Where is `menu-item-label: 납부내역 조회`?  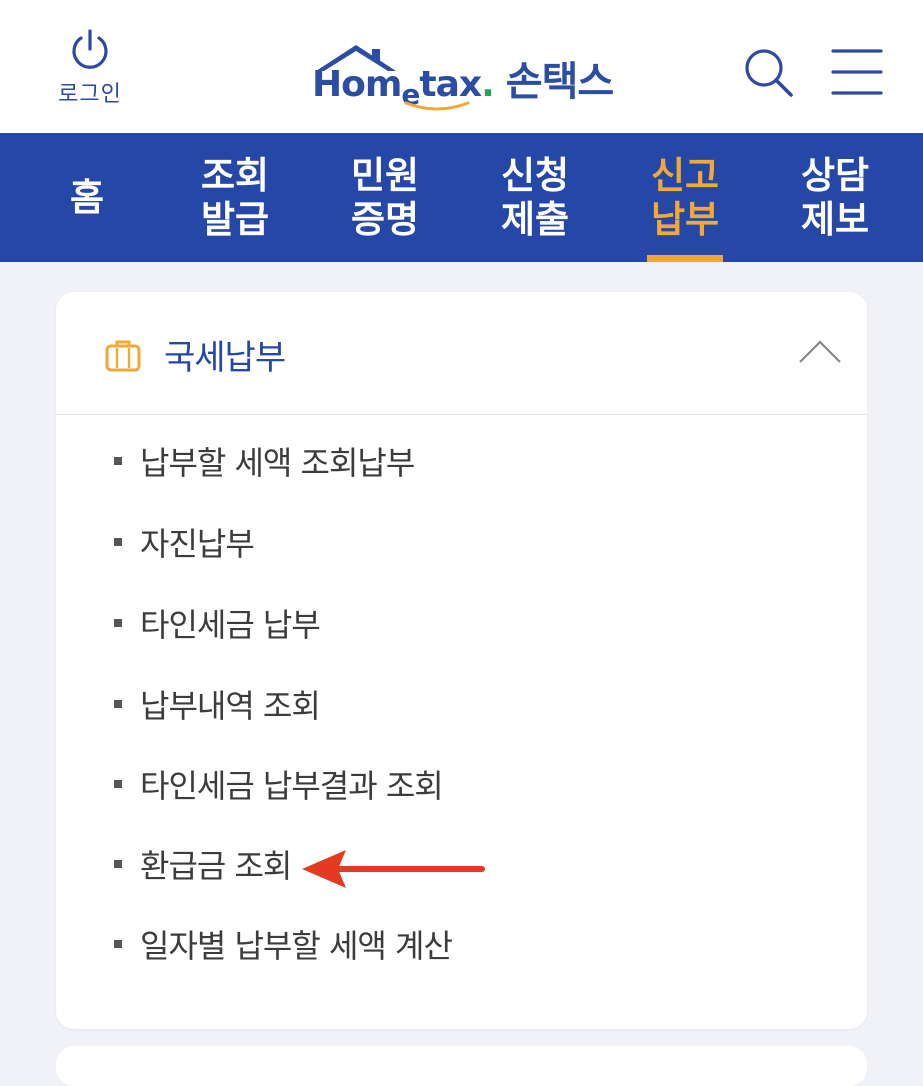
menu-item-label: 납부내역 조회 is located at coordinates (230, 706).